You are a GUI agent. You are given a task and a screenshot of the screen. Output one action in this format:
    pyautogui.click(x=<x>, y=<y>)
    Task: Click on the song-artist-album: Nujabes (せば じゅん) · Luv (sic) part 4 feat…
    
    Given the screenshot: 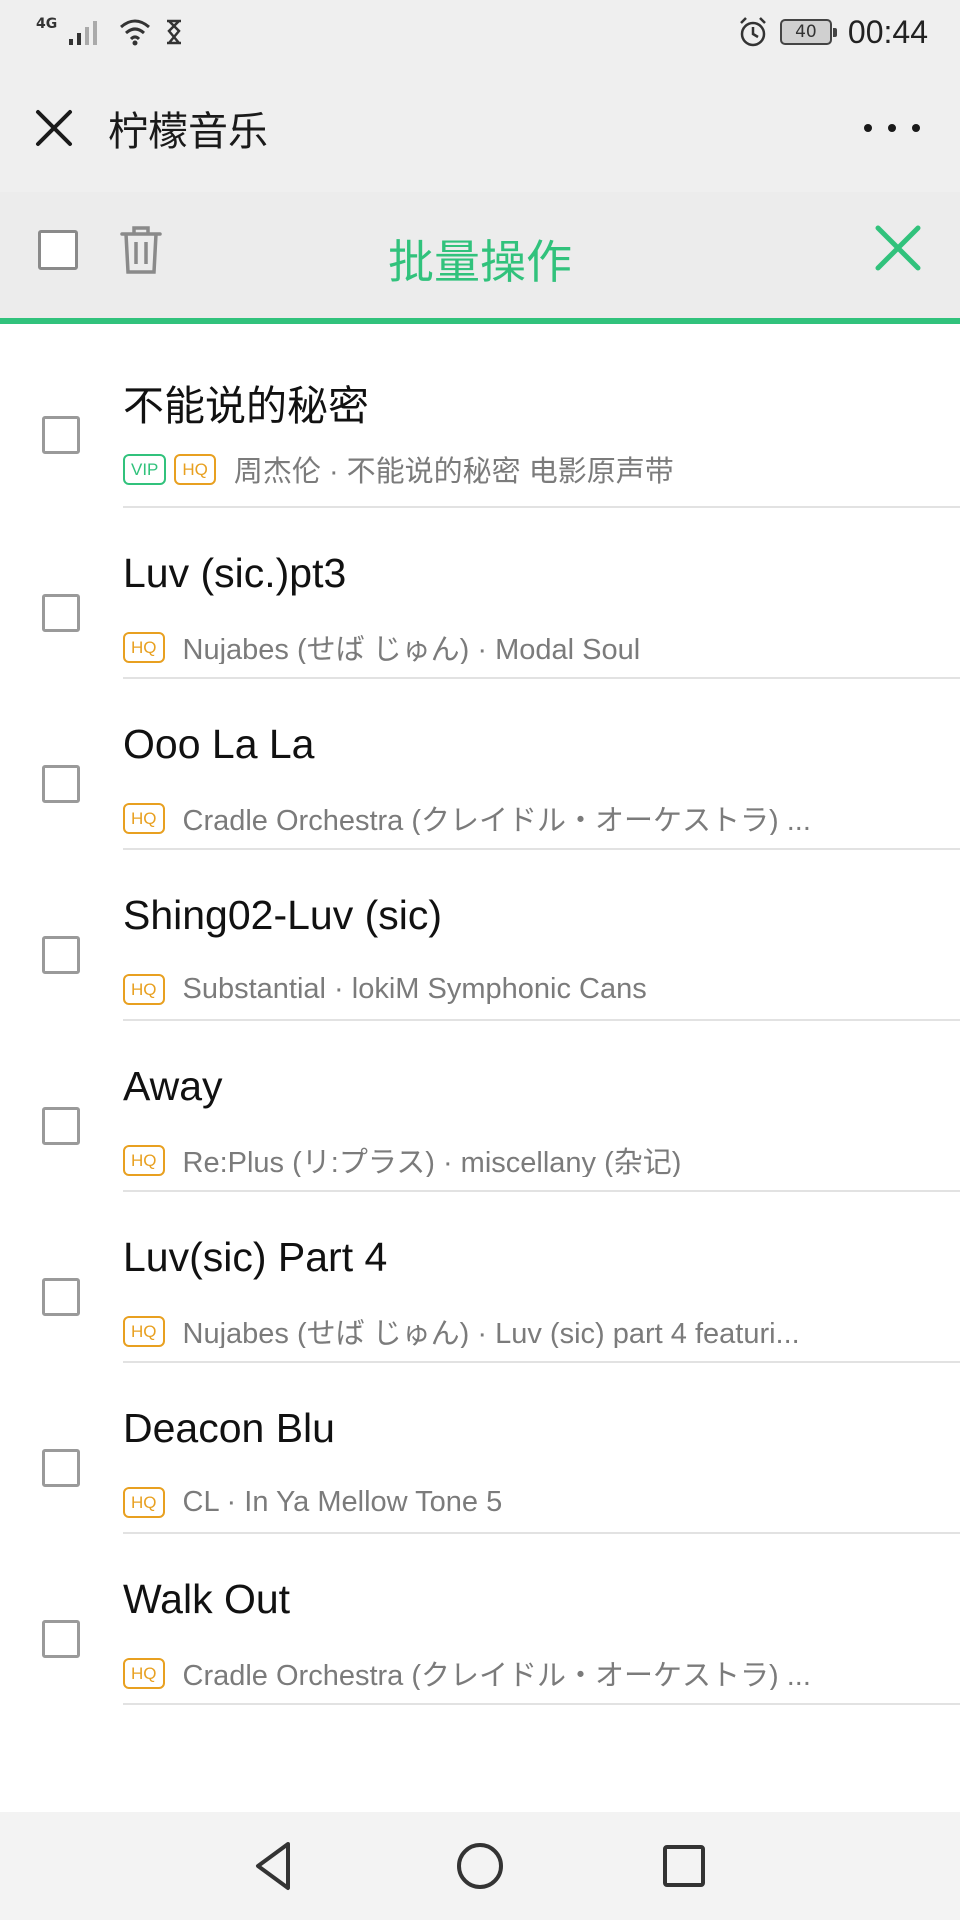 What is the action you would take?
    pyautogui.click(x=491, y=1333)
    